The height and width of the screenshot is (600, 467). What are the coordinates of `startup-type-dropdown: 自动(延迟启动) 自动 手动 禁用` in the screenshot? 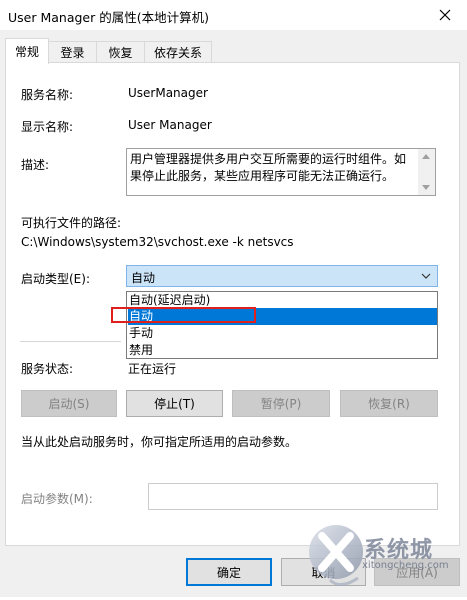 It's located at (282, 325).